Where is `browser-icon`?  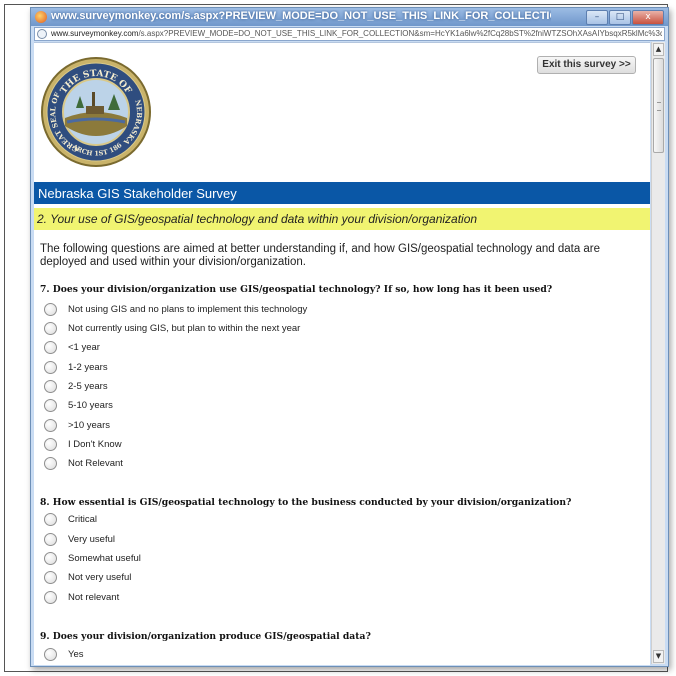
browser-icon is located at coordinates (41, 17).